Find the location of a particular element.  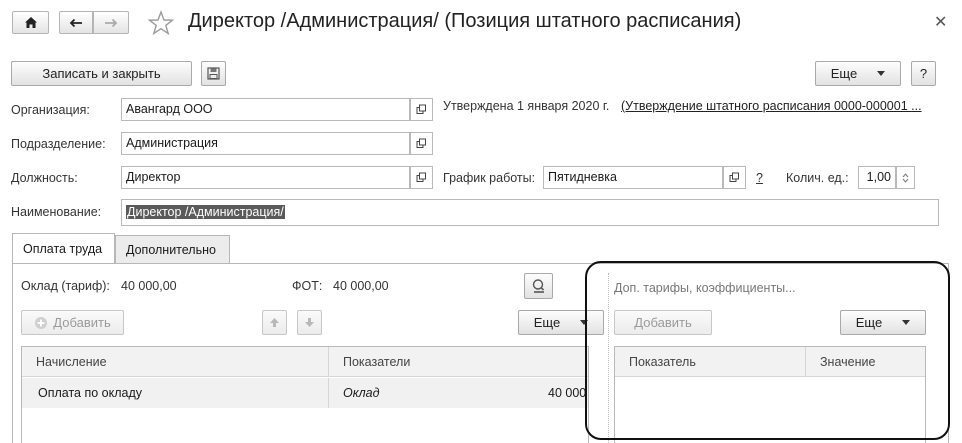

add-accrual-button: Добавить is located at coordinates (72, 322).